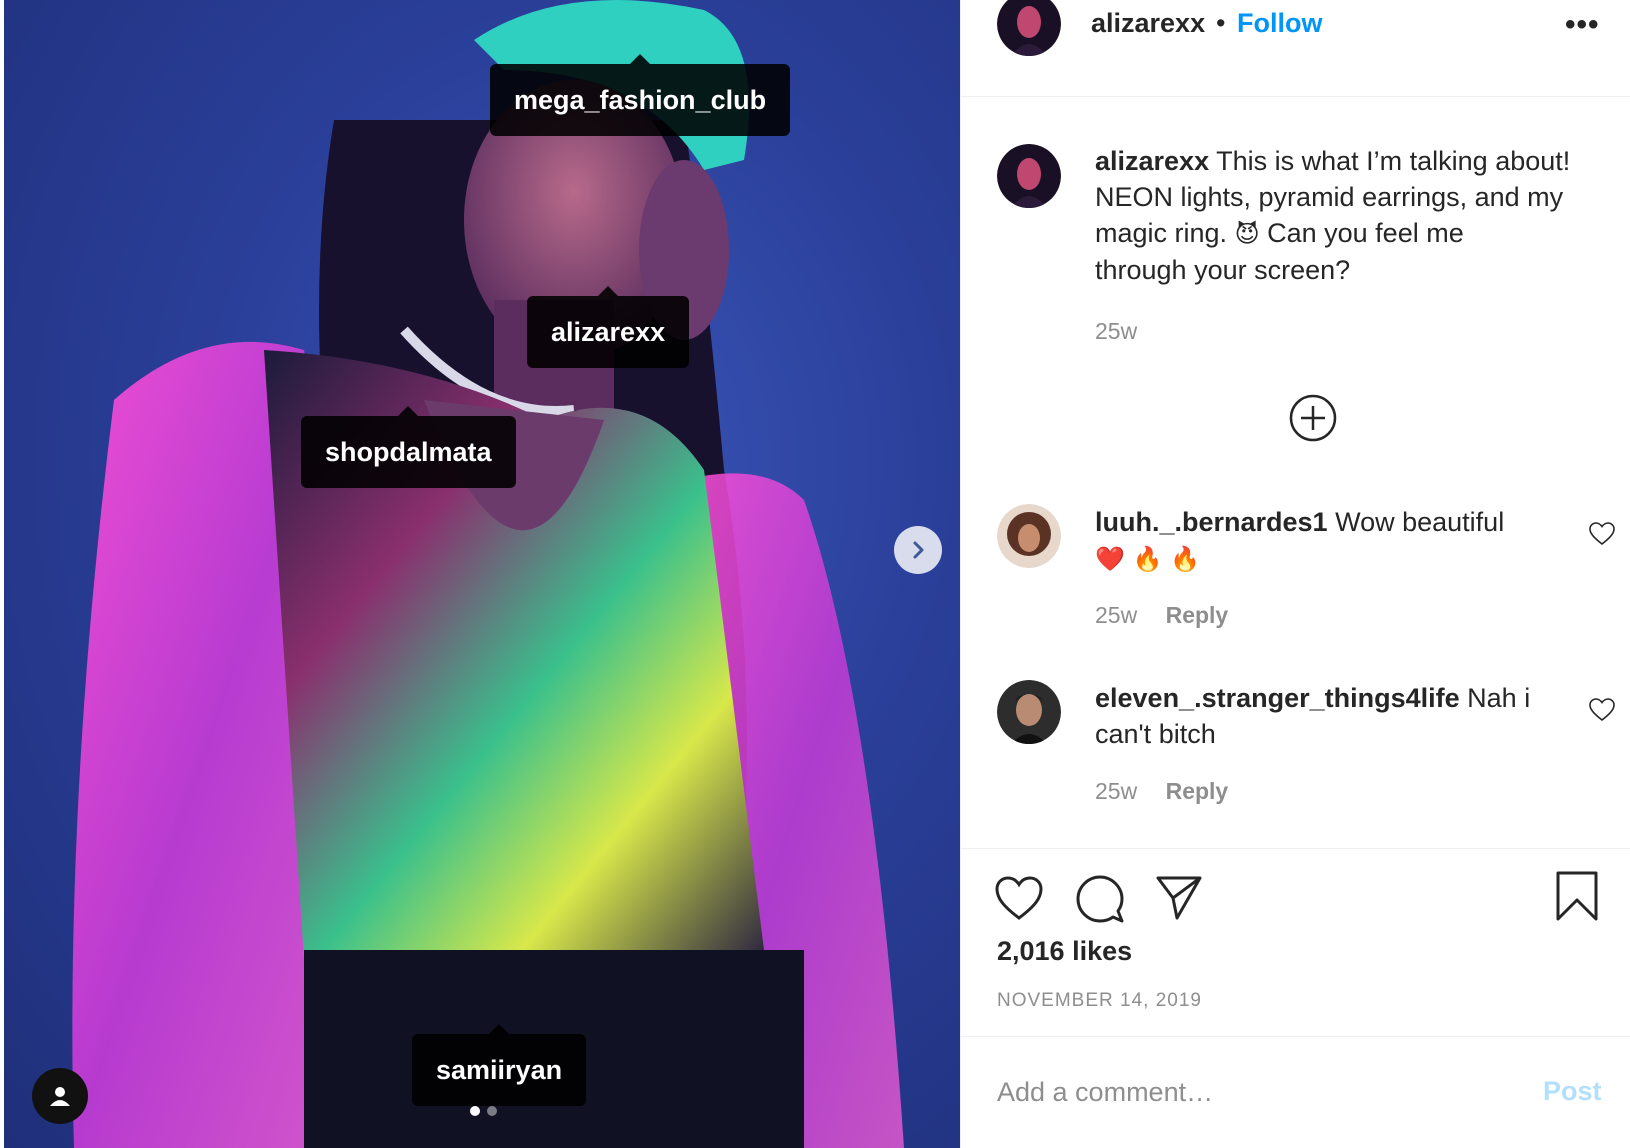 This screenshot has height=1148, width=1630. I want to click on add-comment-input, so click(1247, 1092).